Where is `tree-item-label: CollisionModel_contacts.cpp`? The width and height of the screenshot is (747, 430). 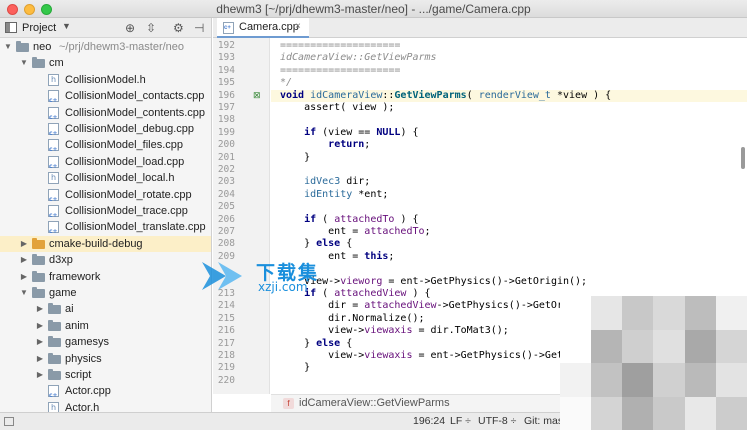 tree-item-label: CollisionModel_contacts.cpp is located at coordinates (135, 96).